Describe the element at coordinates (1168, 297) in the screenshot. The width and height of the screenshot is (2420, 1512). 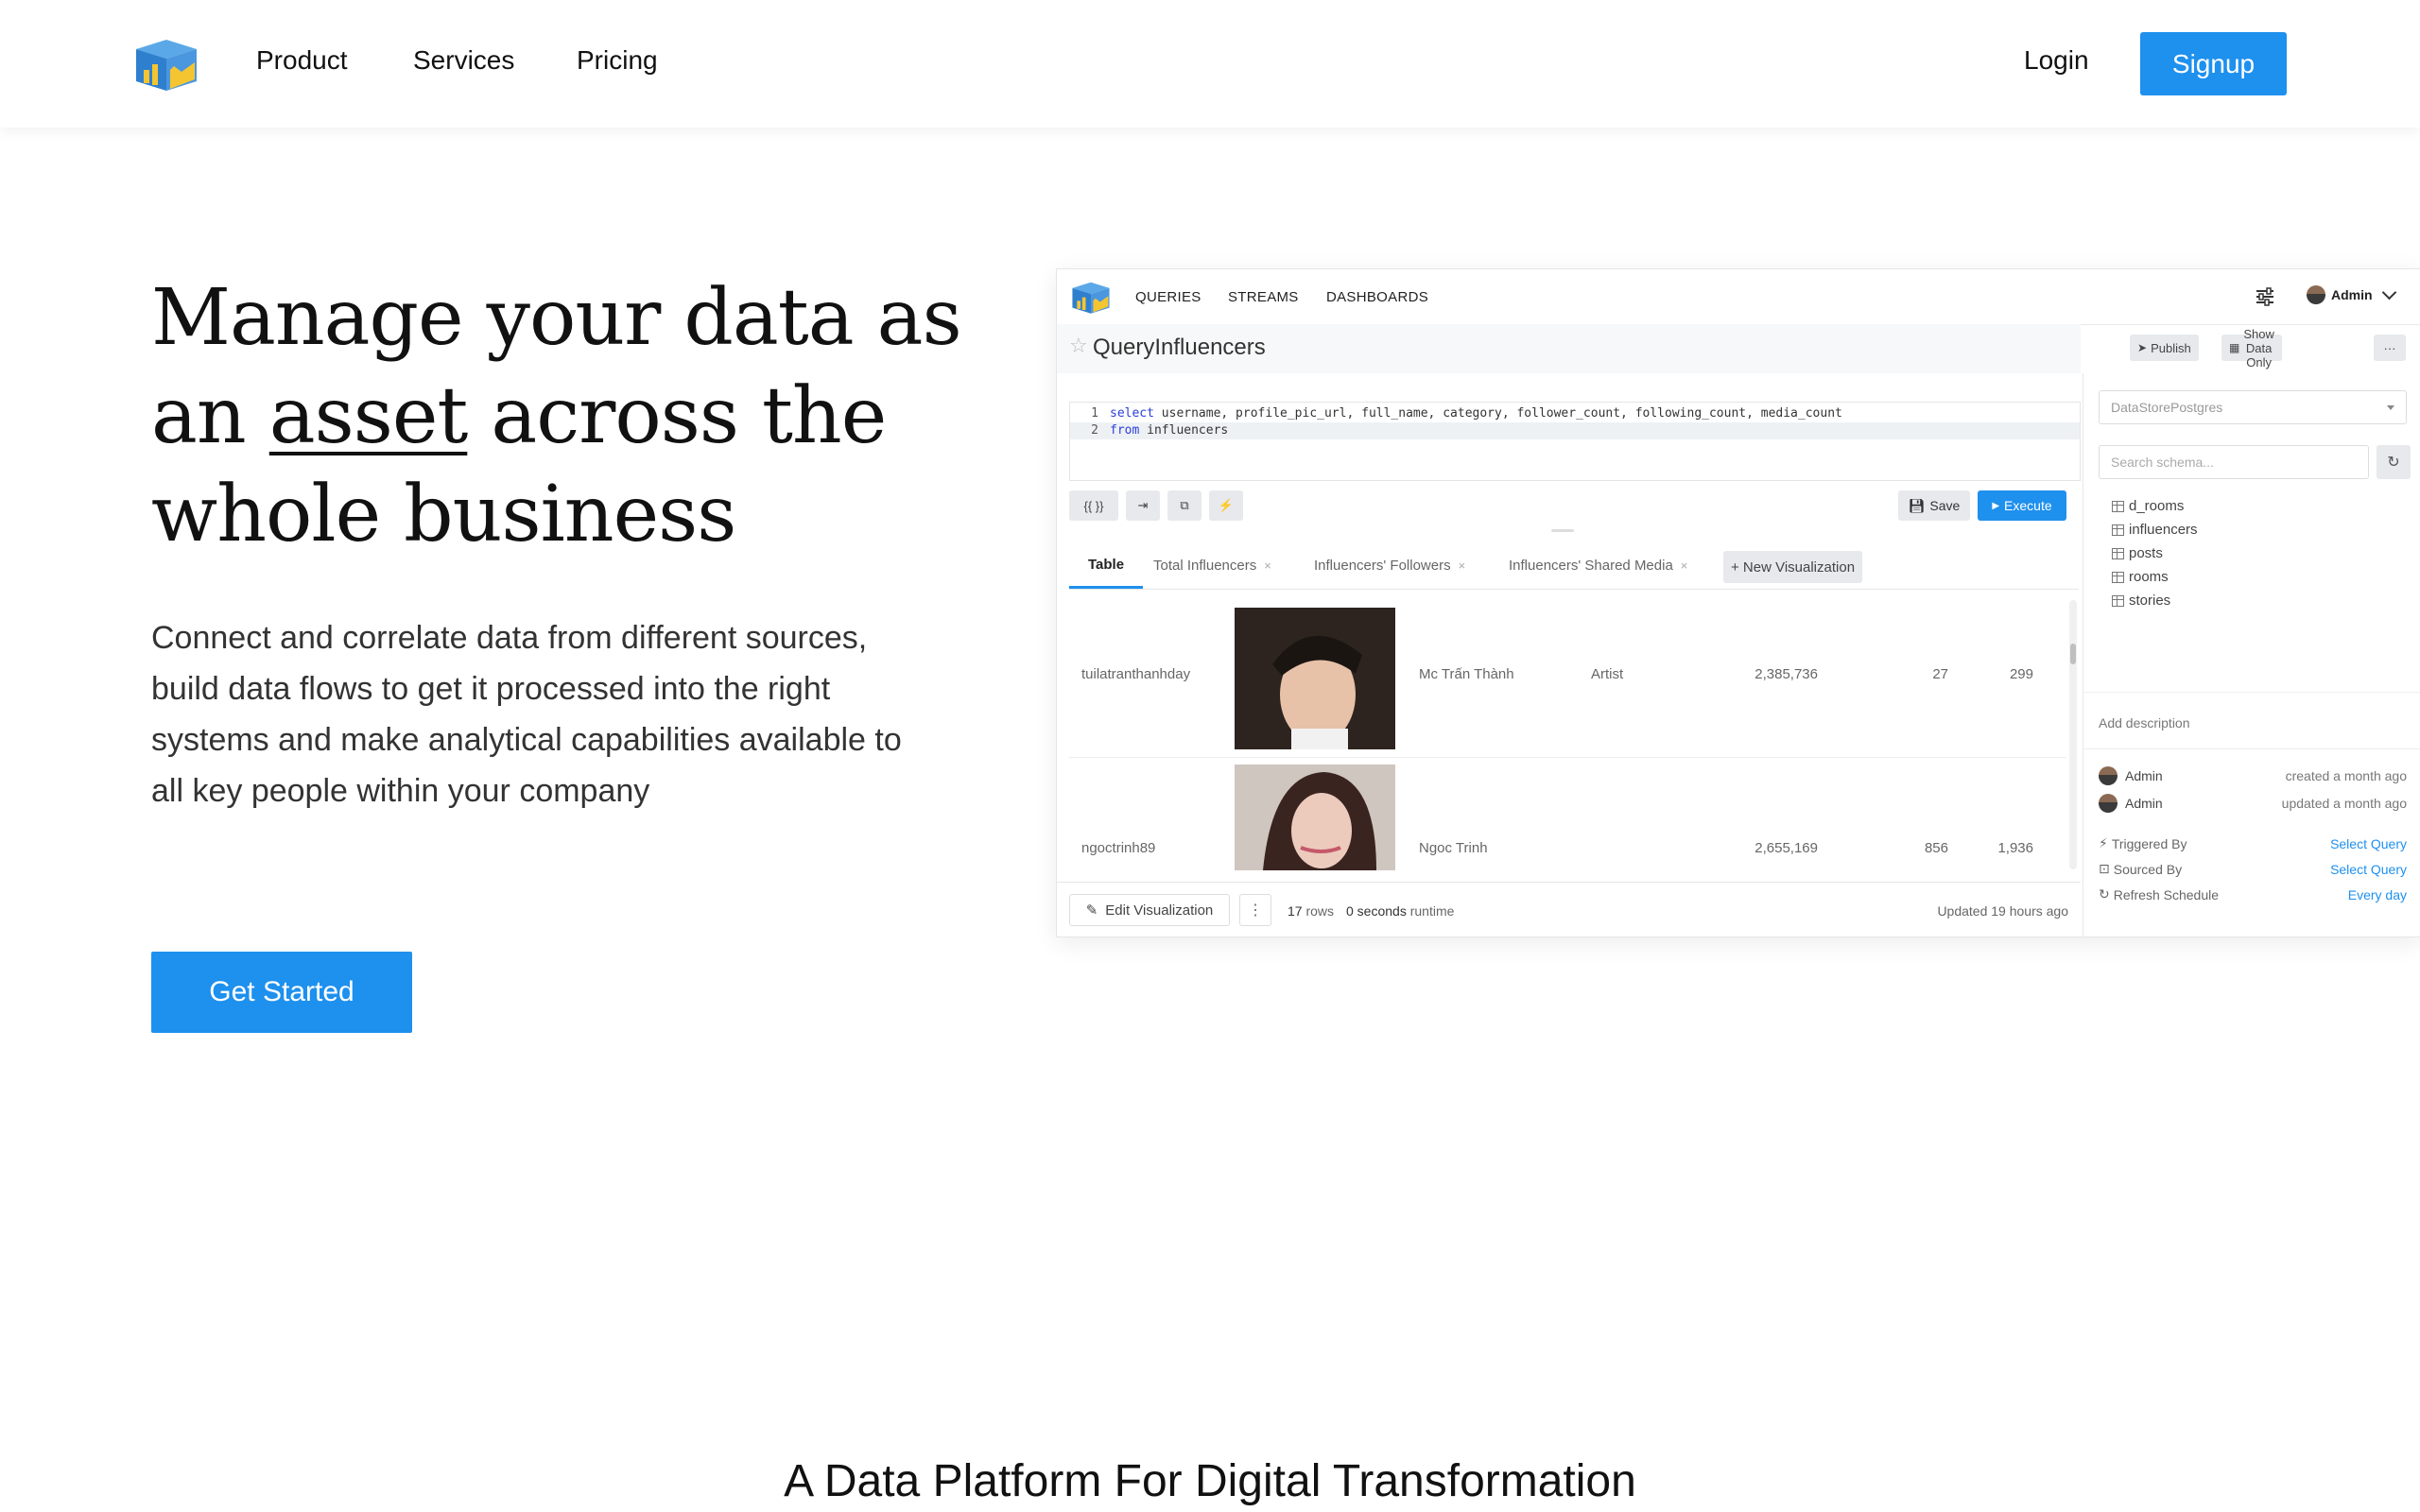
I see `app-nav-queries: QUERIES` at that location.